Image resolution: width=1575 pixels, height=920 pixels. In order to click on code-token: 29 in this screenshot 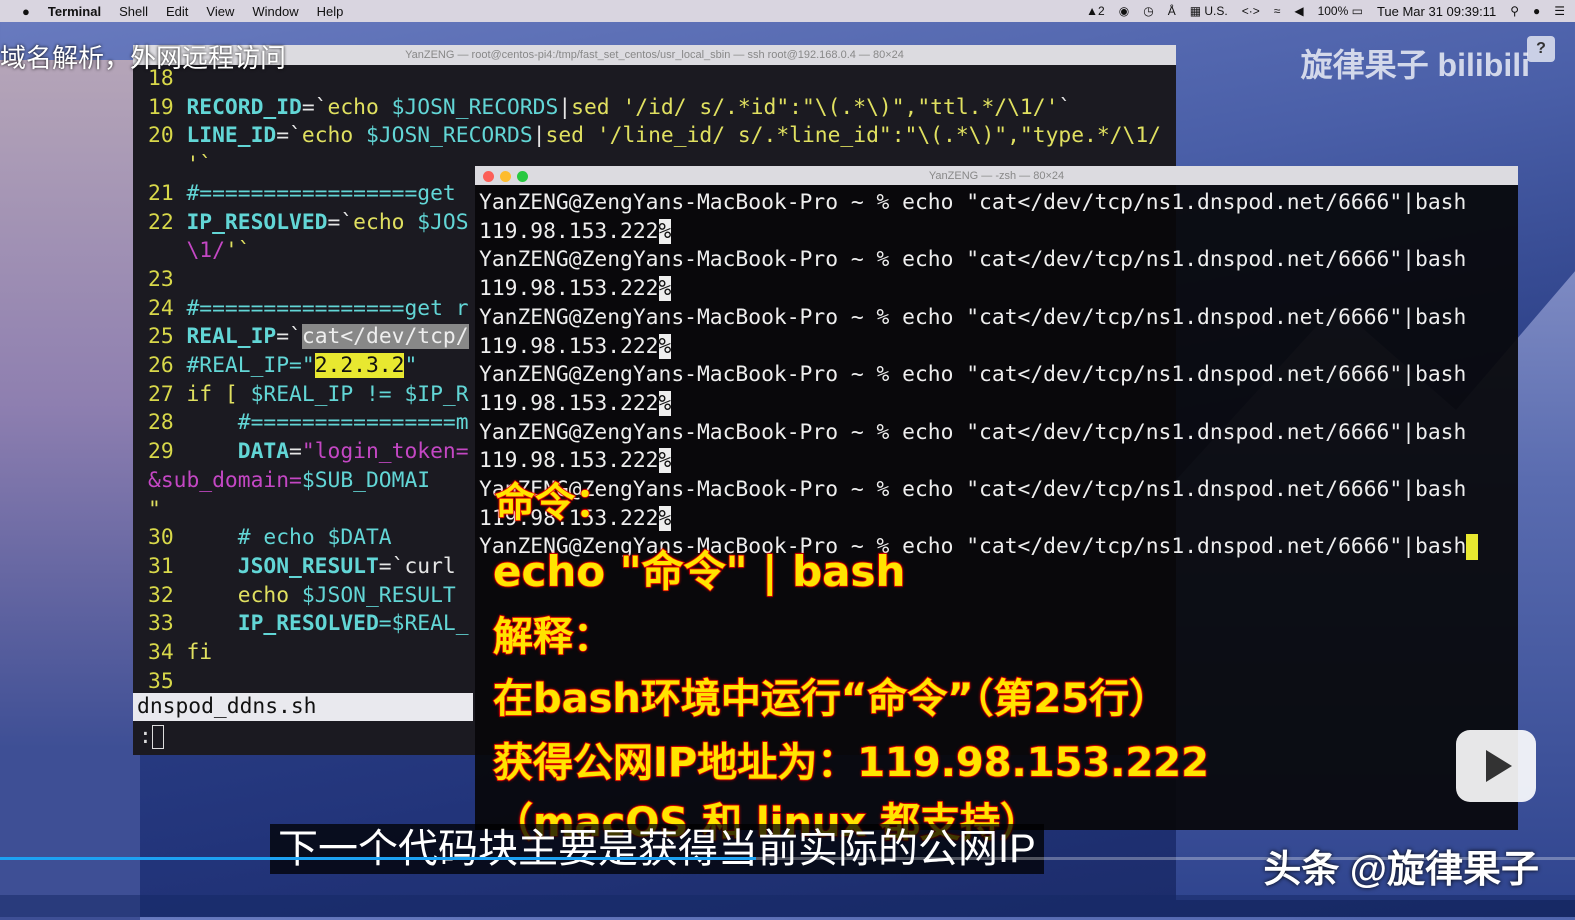, I will do `click(167, 452)`.